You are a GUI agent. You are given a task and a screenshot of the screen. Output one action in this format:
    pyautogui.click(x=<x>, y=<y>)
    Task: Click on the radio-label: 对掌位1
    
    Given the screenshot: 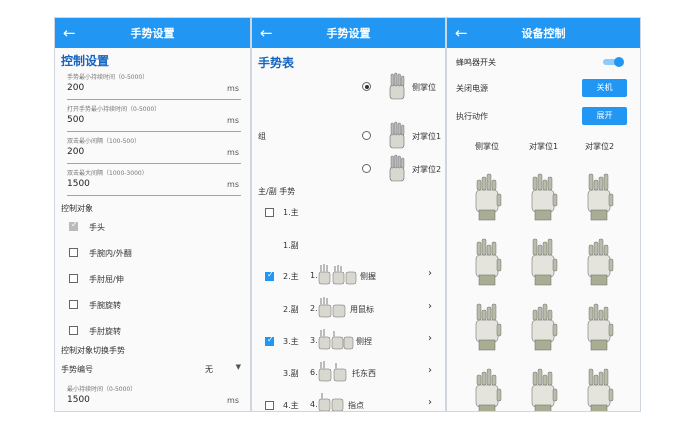 What is the action you would take?
    pyautogui.click(x=427, y=136)
    